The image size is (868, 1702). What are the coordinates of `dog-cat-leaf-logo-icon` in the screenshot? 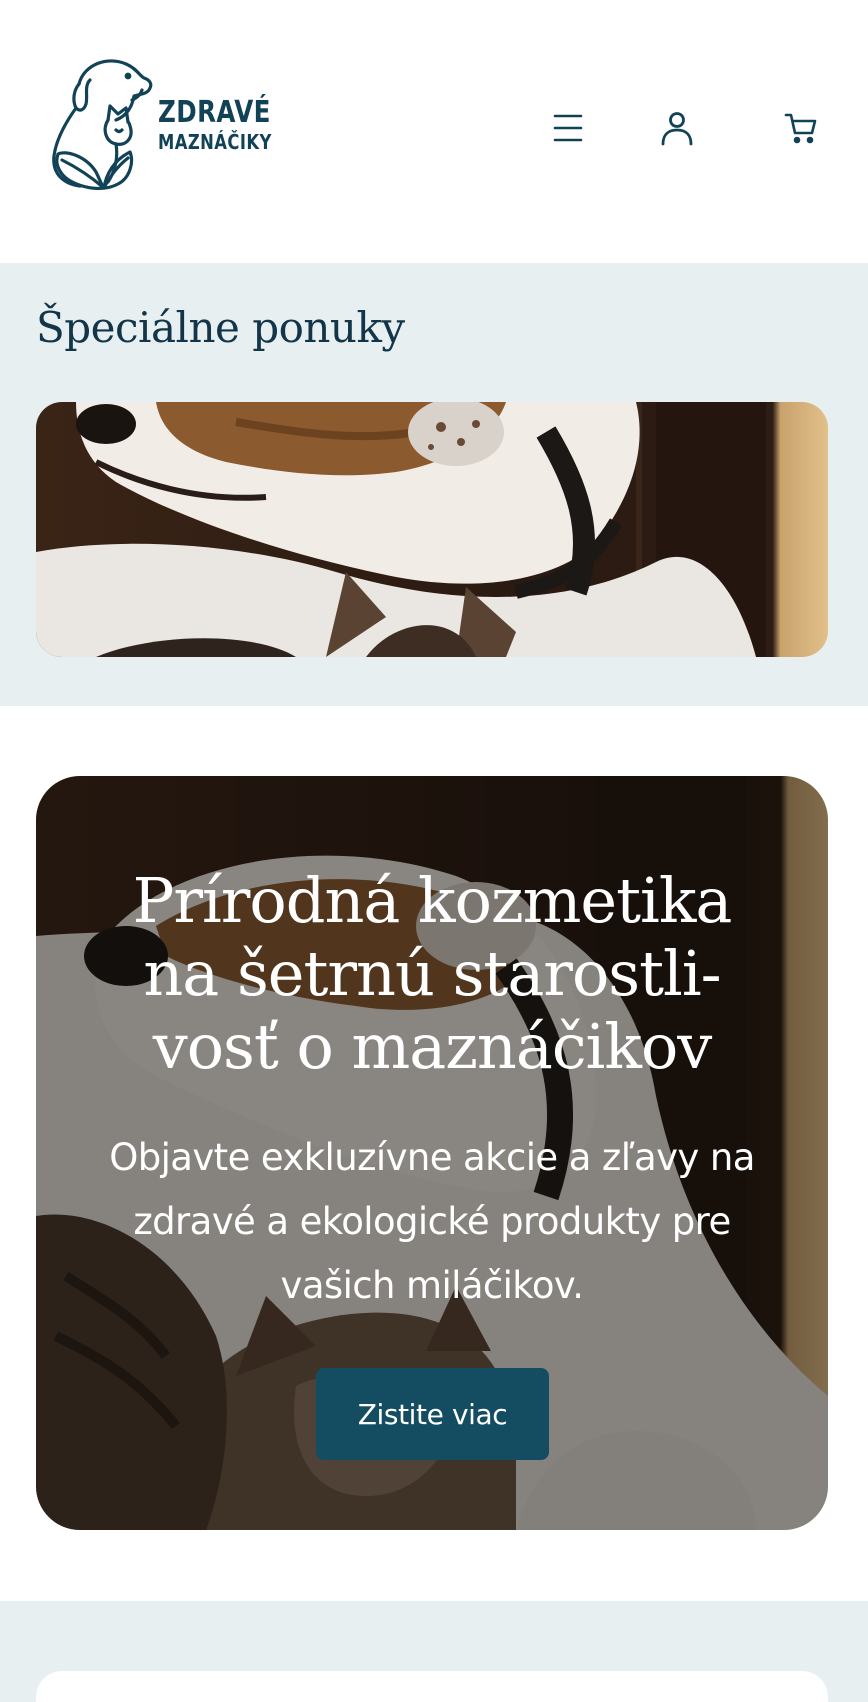 It's located at (102, 124).